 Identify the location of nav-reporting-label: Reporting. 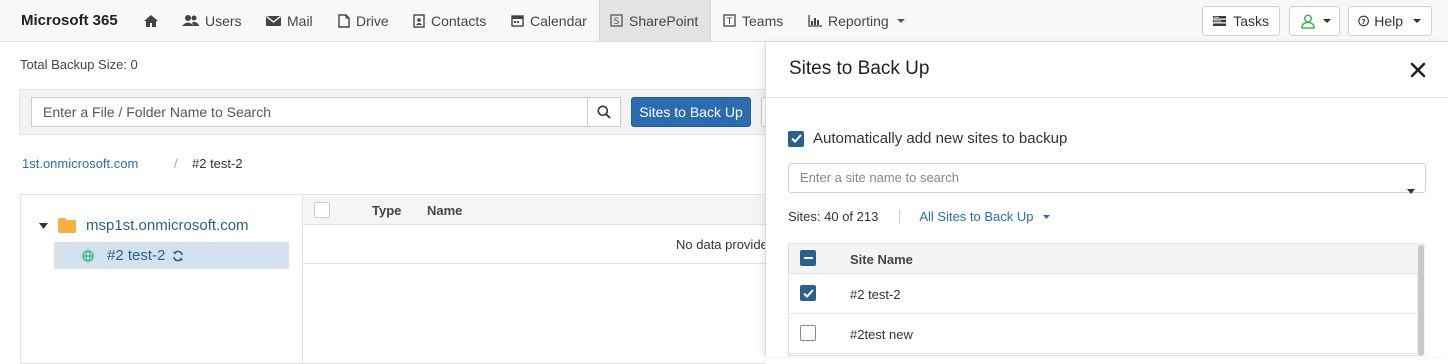
(858, 20).